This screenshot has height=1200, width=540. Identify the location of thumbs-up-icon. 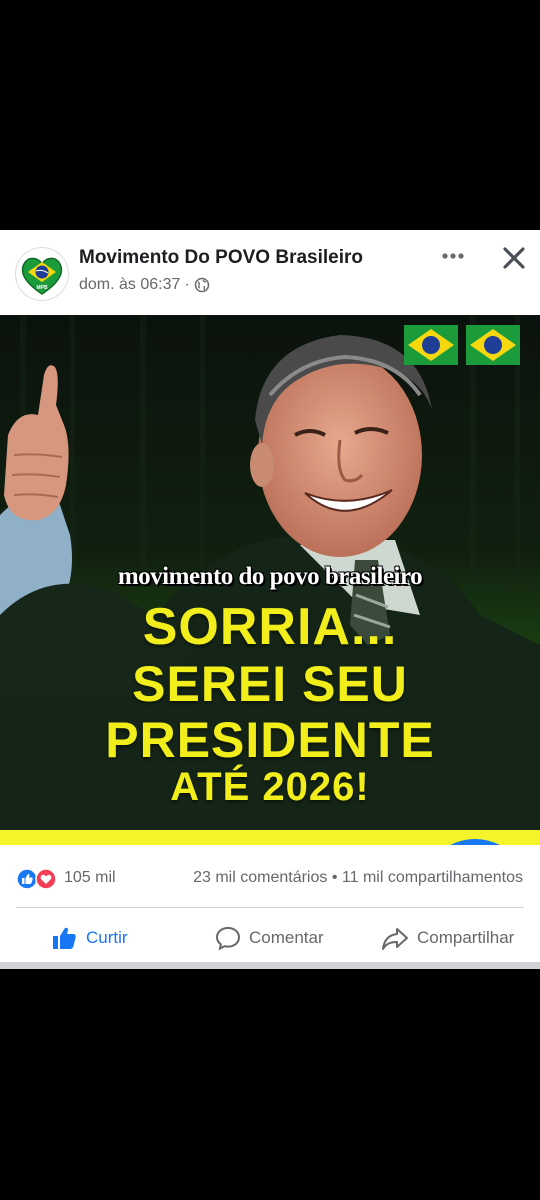
(64, 938).